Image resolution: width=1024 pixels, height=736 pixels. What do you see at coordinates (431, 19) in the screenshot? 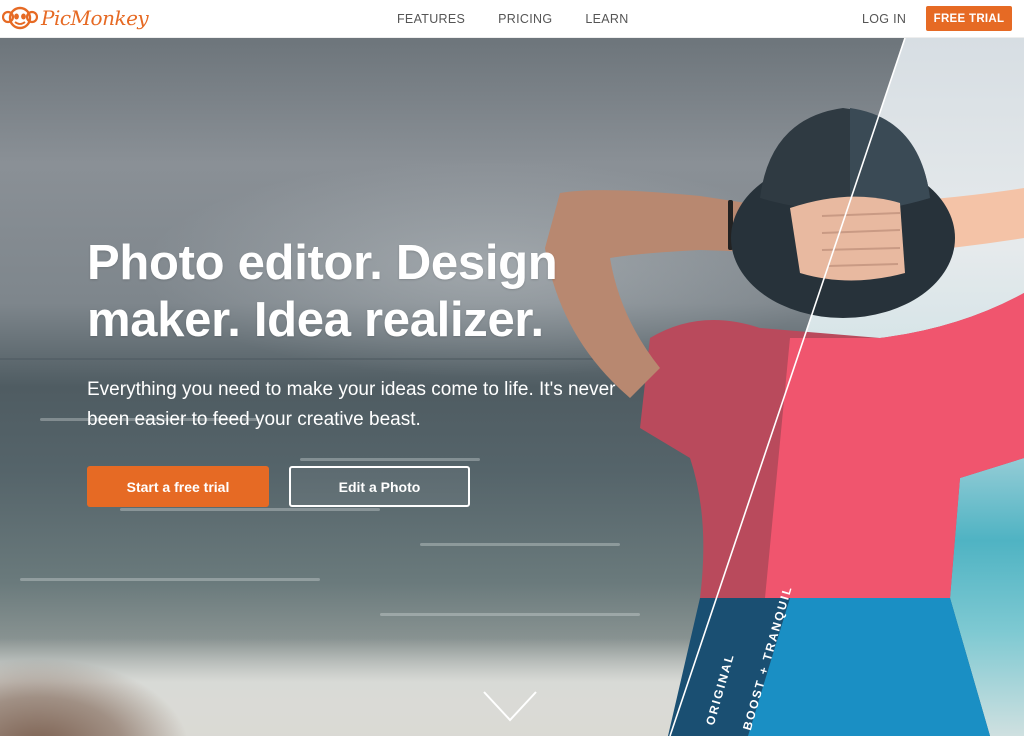
I see `nav-features: FEATURES` at bounding box center [431, 19].